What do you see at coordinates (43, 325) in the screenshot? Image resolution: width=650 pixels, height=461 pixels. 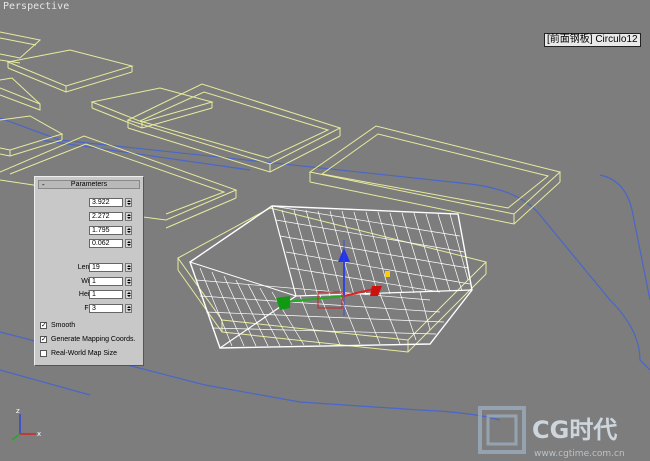 I see `smooth-check-box: ✓` at bounding box center [43, 325].